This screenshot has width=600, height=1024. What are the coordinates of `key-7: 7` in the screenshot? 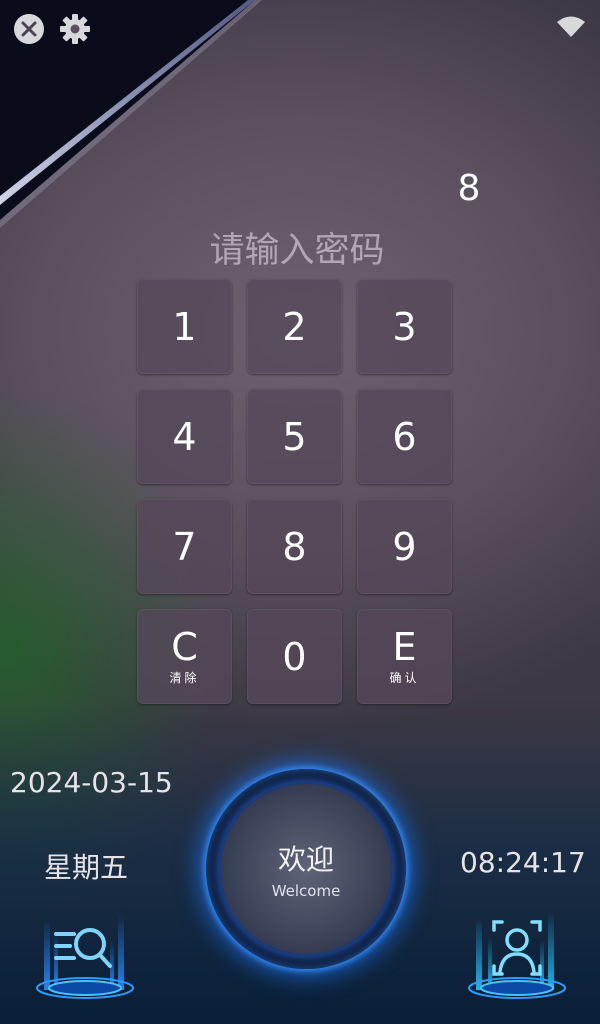 It's located at (184, 546).